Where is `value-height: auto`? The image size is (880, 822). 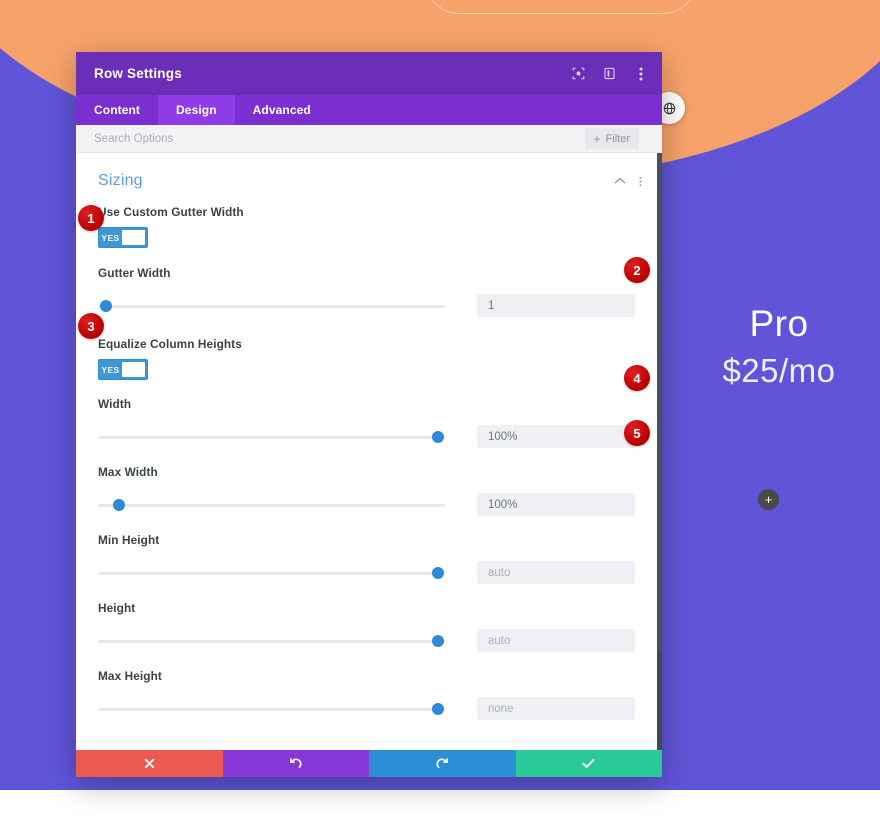
value-height: auto is located at coordinates (556, 640).